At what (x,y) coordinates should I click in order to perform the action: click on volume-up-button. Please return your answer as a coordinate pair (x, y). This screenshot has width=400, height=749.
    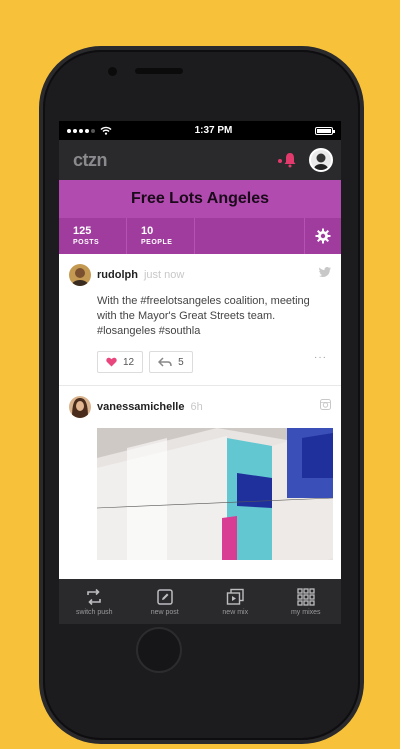
    Looking at the image, I should click on (41, 208).